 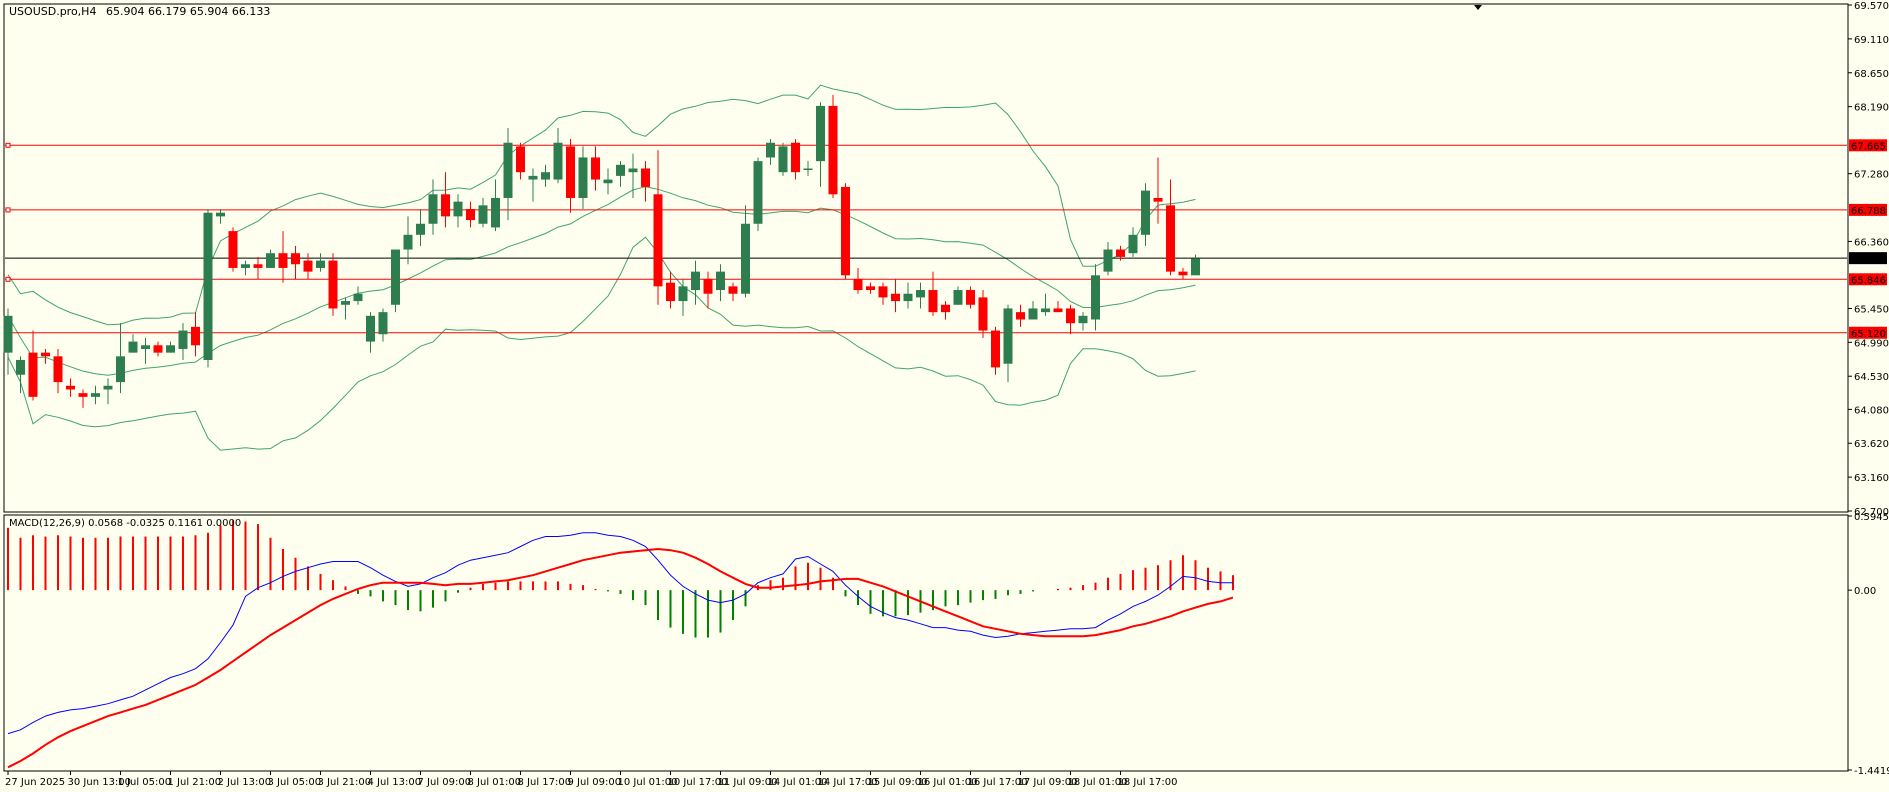 What do you see at coordinates (1871, 478) in the screenshot?
I see `price-axis-label: 63.160` at bounding box center [1871, 478].